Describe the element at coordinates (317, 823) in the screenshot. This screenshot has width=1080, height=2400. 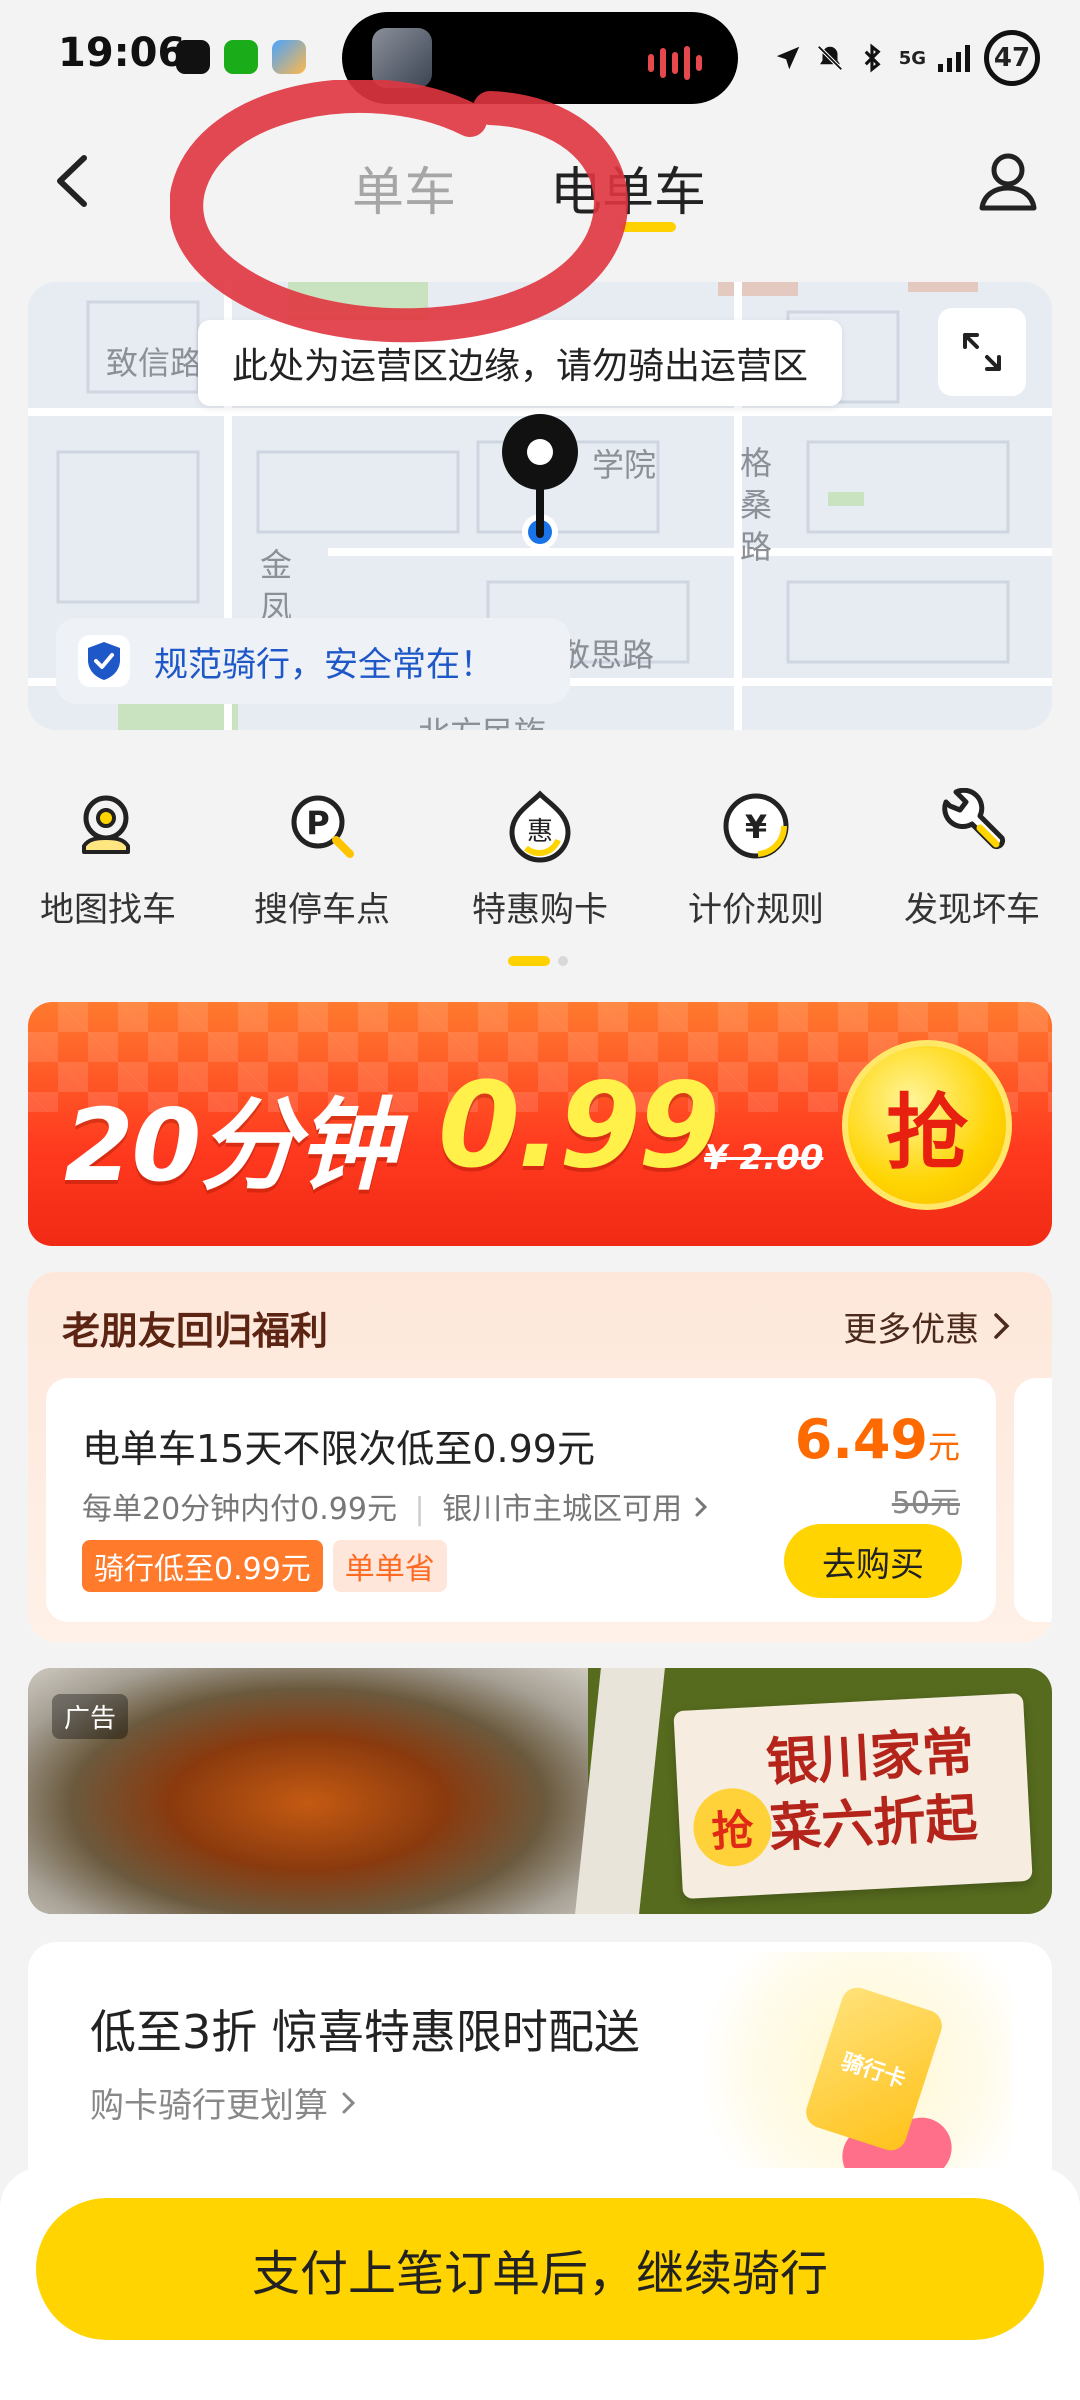
I see `svg-text: P` at that location.